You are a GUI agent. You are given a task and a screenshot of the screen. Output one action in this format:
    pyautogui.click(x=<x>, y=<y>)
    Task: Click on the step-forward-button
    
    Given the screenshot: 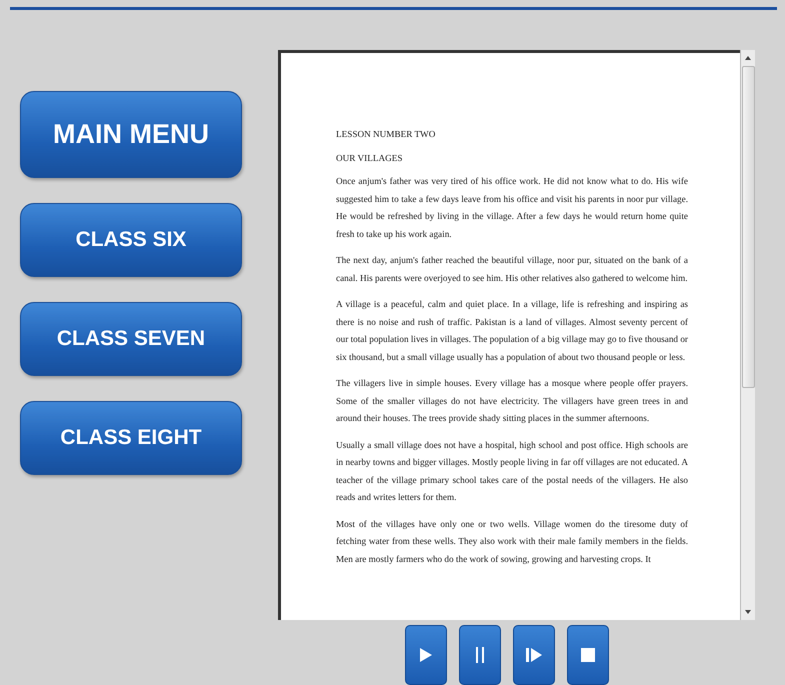 What is the action you would take?
    pyautogui.click(x=533, y=655)
    